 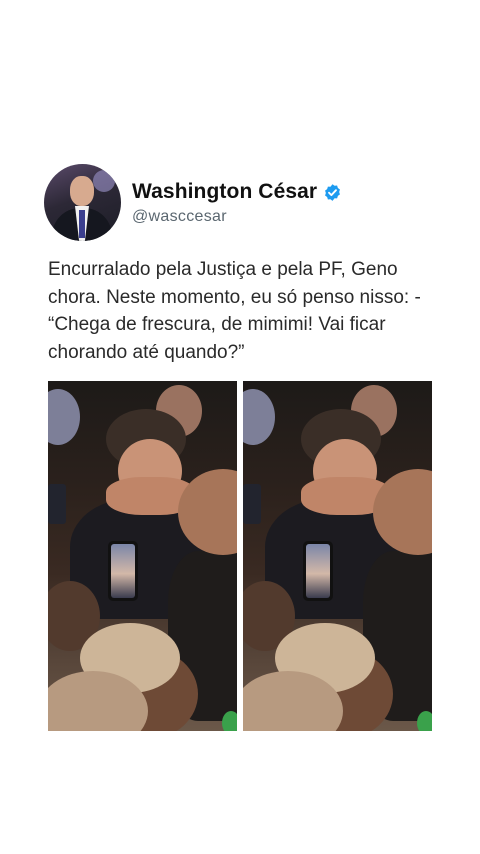 What do you see at coordinates (217, 324) in the screenshot?
I see `tweet-line: “Chega de frescura, de mimimi! Vai ficar` at bounding box center [217, 324].